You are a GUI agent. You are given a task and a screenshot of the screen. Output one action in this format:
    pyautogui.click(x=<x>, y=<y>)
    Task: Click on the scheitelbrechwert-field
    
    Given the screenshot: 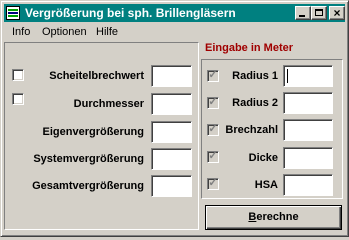 What is the action you would take?
    pyautogui.click(x=171, y=76)
    